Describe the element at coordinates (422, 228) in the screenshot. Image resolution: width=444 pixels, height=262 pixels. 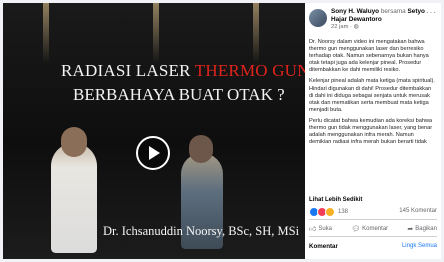
I see `share-button: ➦ Bagikan` at that location.